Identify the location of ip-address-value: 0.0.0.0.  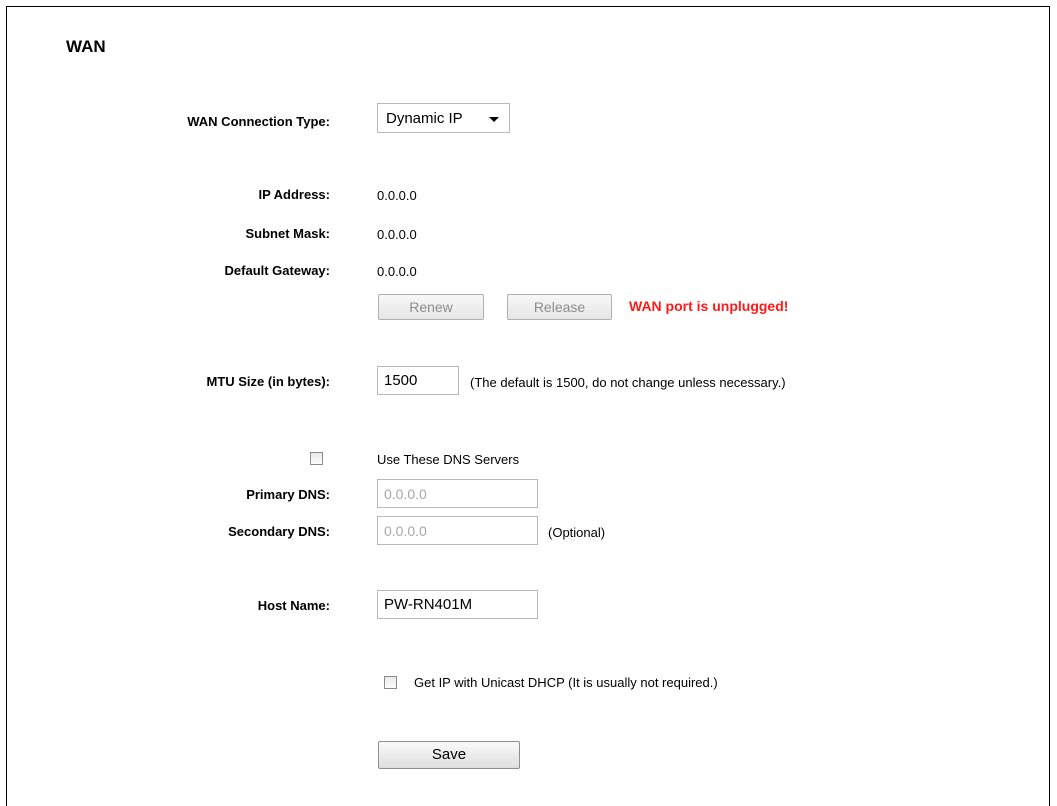
(397, 195).